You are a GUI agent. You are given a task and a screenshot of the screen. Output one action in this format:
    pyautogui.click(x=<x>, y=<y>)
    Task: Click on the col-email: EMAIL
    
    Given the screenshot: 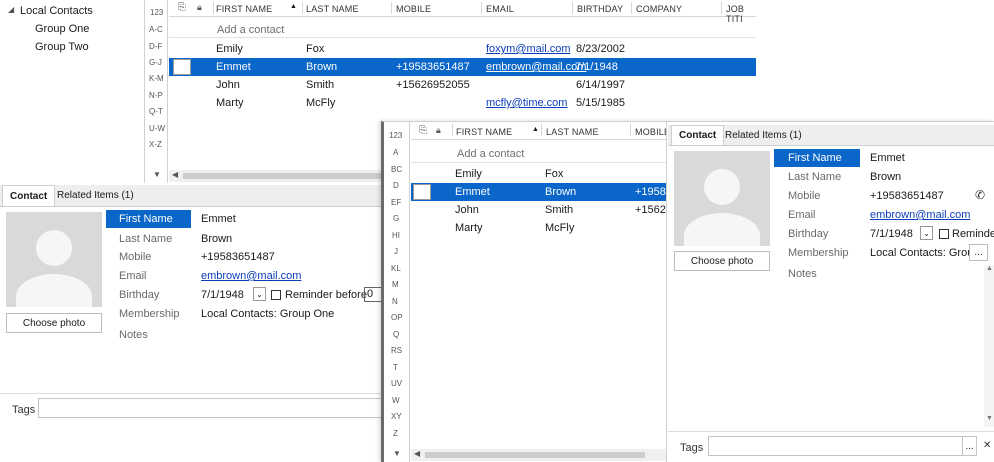 What is the action you would take?
    pyautogui.click(x=500, y=9)
    